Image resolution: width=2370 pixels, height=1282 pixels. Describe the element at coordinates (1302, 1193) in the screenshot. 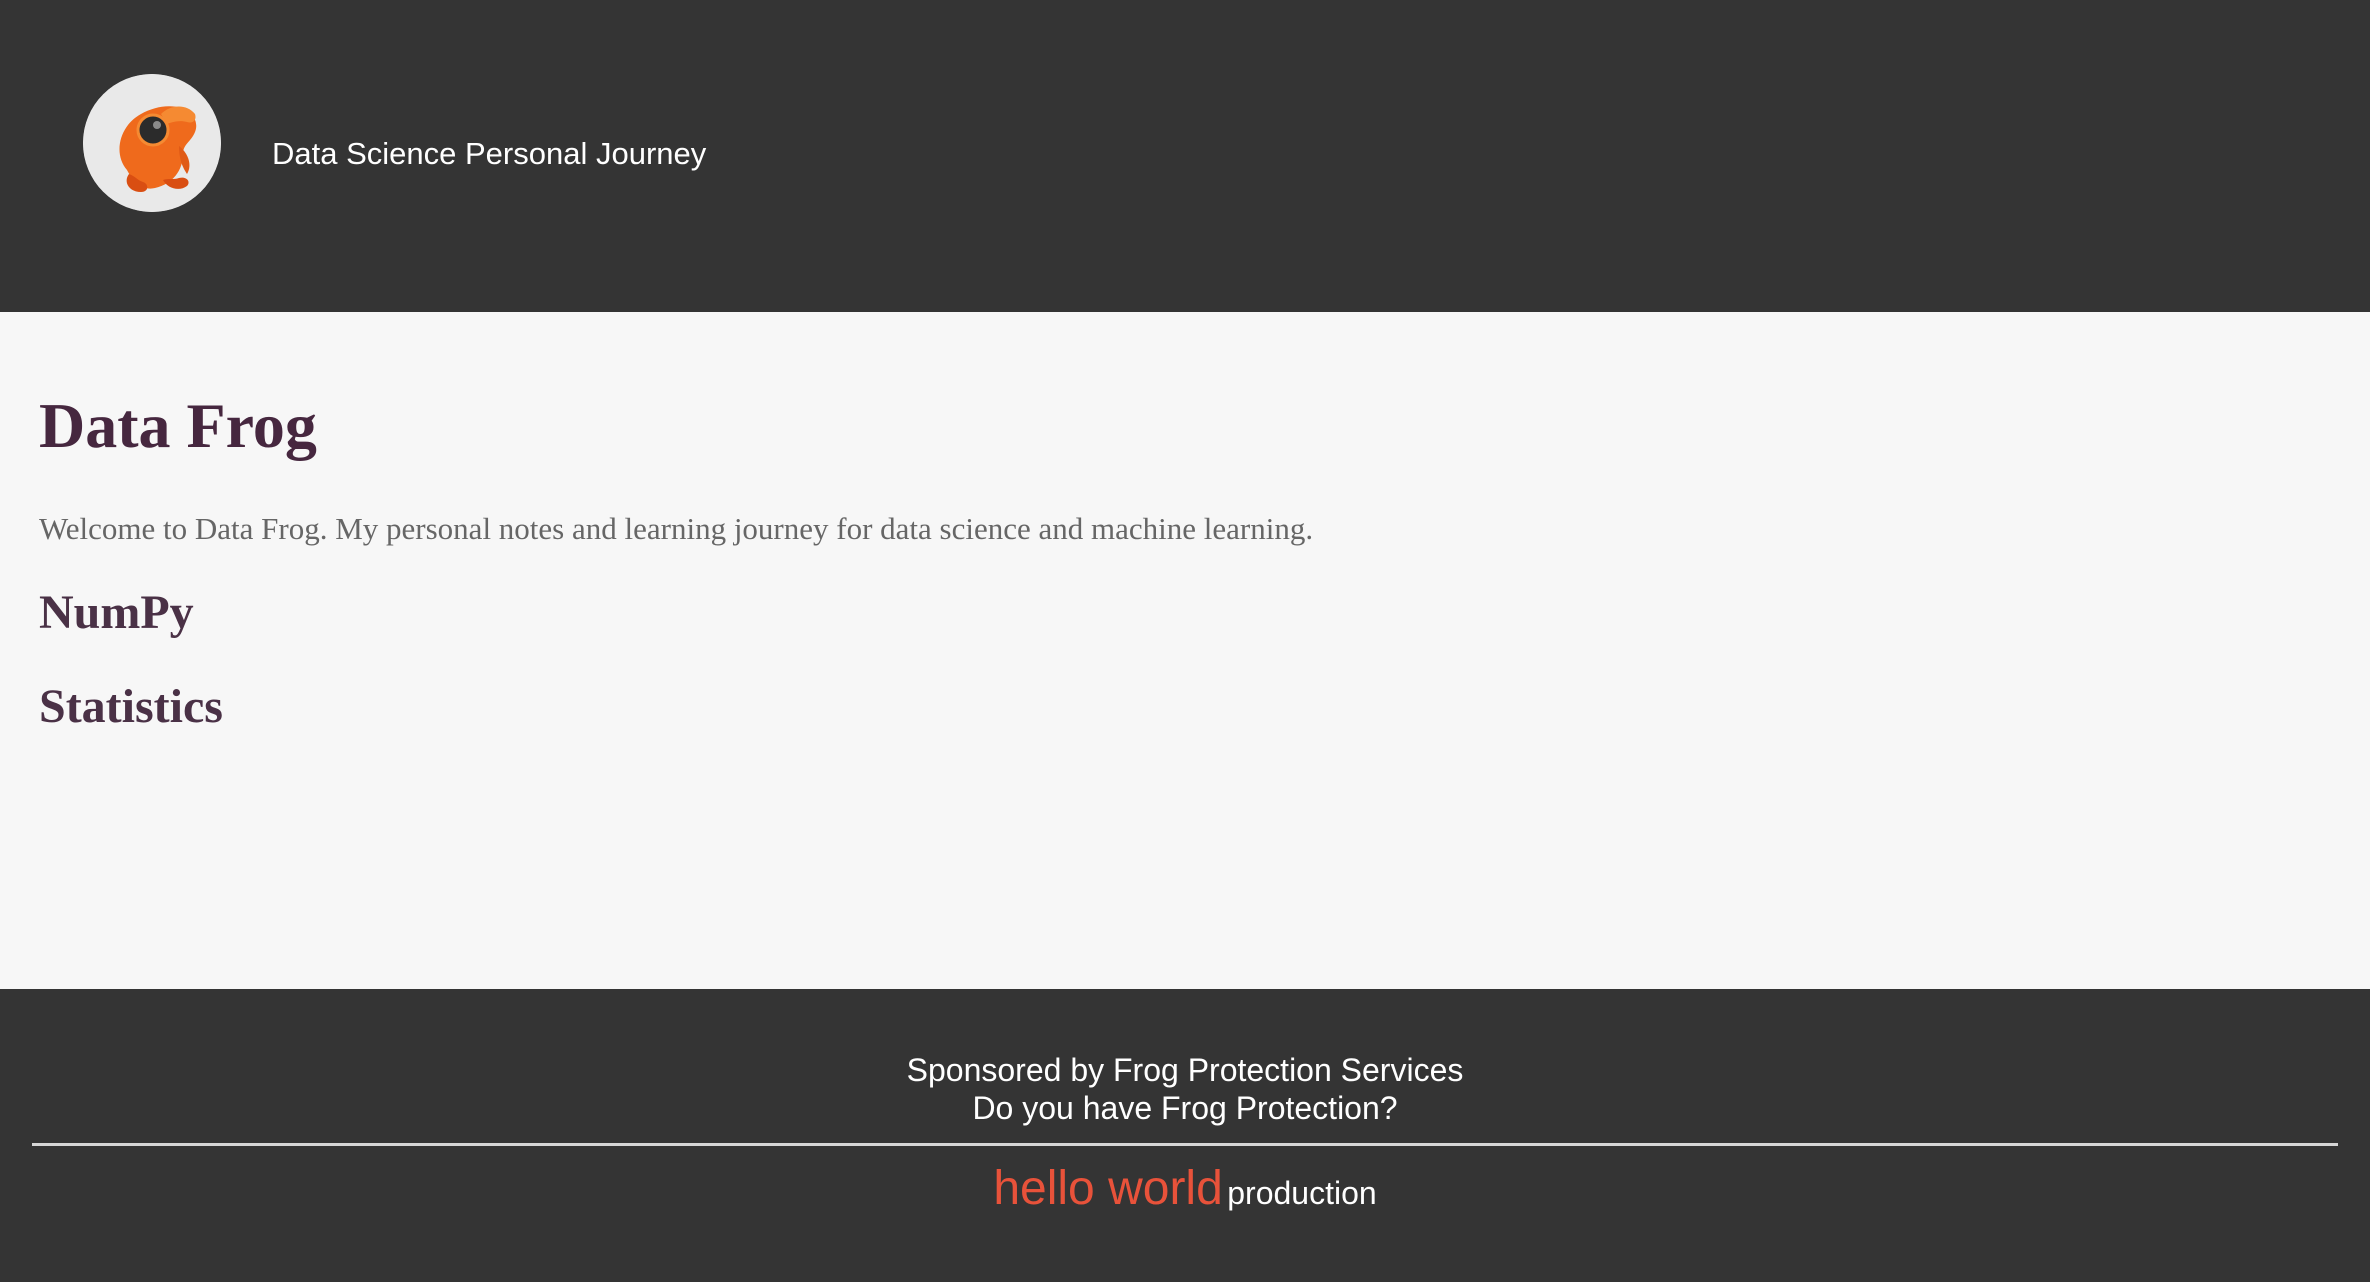

I see `credit-suffix: production` at that location.